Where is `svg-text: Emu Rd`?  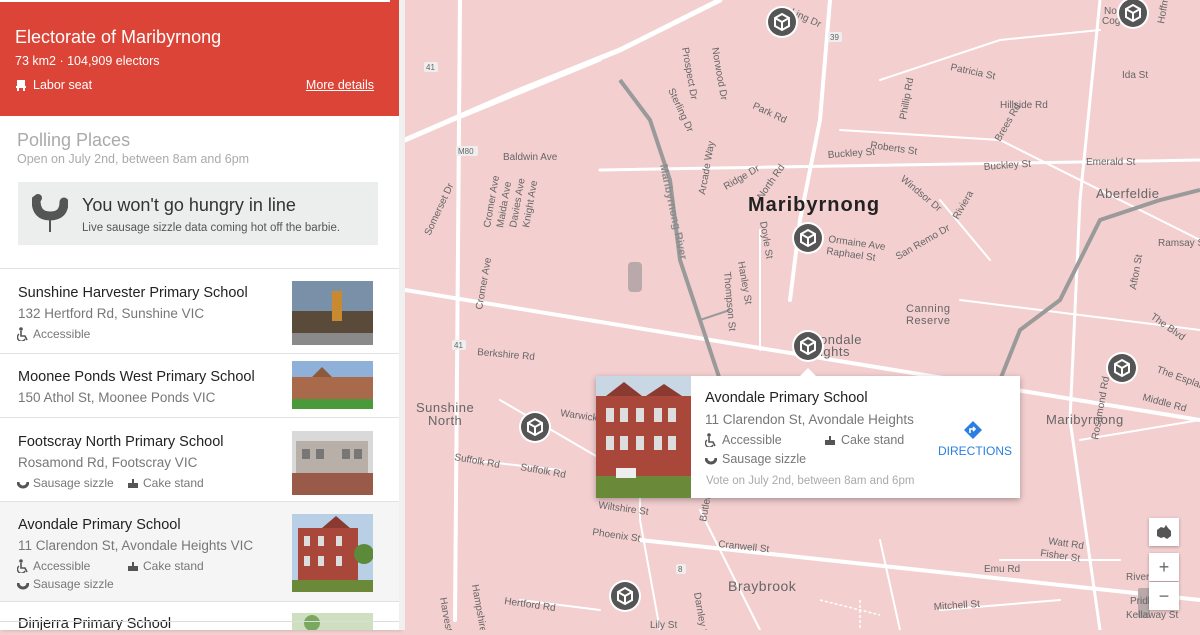 svg-text: Emu Rd is located at coordinates (1002, 569).